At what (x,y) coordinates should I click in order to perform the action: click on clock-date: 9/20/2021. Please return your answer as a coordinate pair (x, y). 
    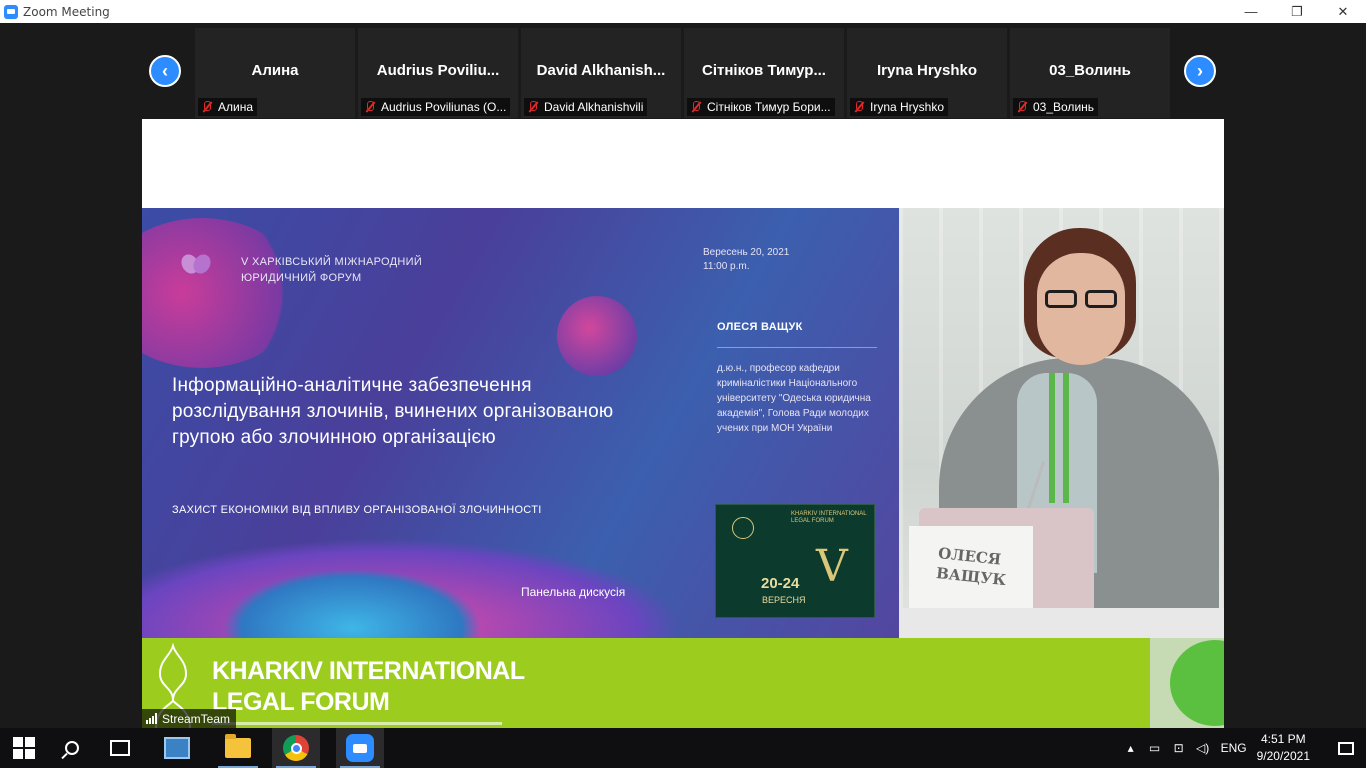
    Looking at the image, I should click on (1283, 756).